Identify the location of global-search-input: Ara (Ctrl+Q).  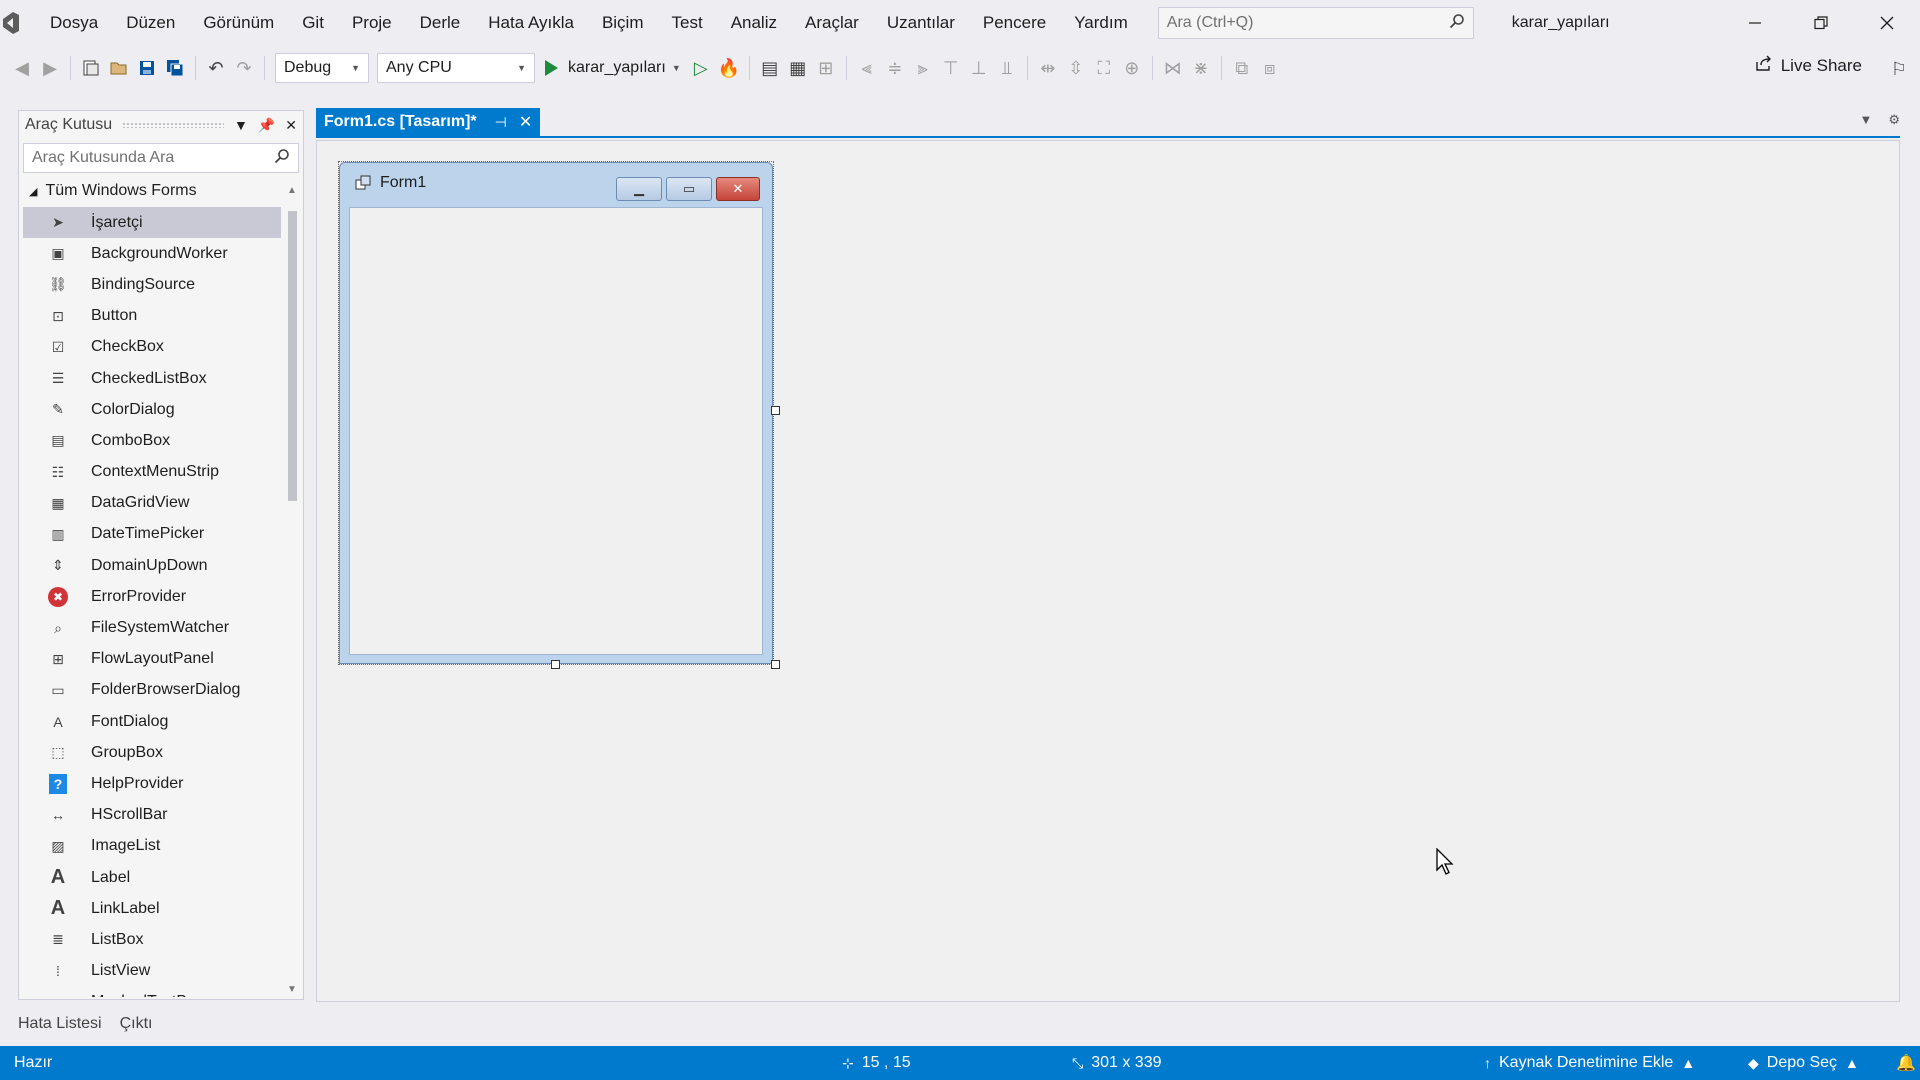
(1315, 23).